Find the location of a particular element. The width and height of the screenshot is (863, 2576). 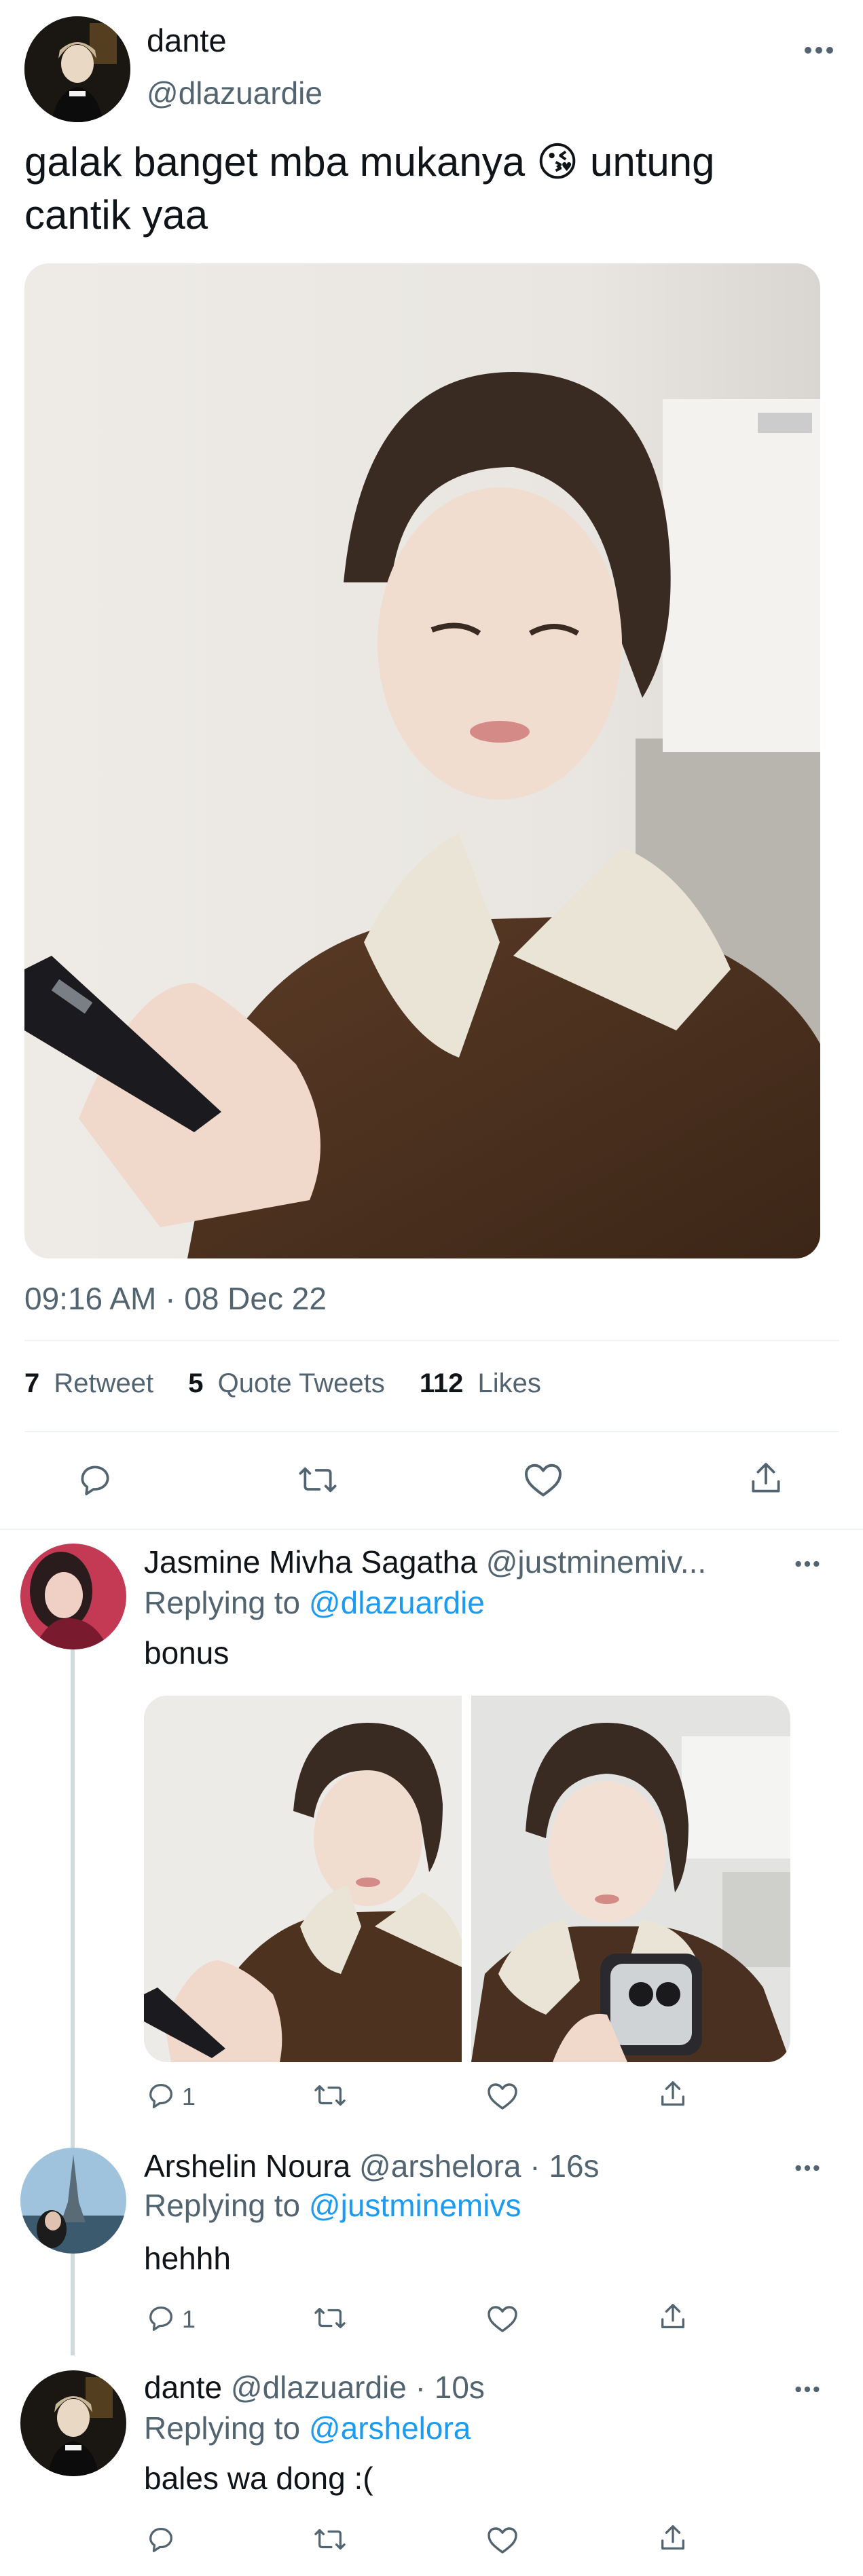

like-label: Likes is located at coordinates (508, 1383).